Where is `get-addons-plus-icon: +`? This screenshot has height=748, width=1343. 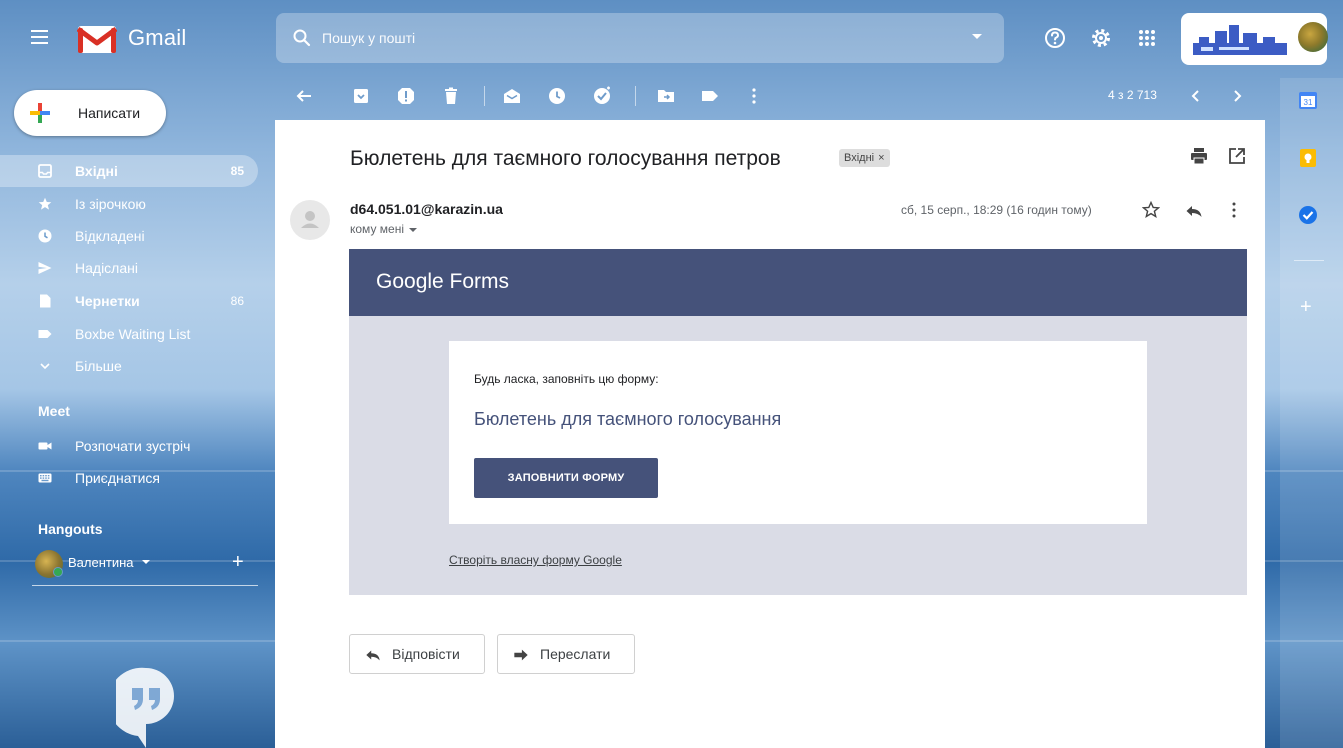
get-addons-plus-icon: + is located at coordinates (1306, 307).